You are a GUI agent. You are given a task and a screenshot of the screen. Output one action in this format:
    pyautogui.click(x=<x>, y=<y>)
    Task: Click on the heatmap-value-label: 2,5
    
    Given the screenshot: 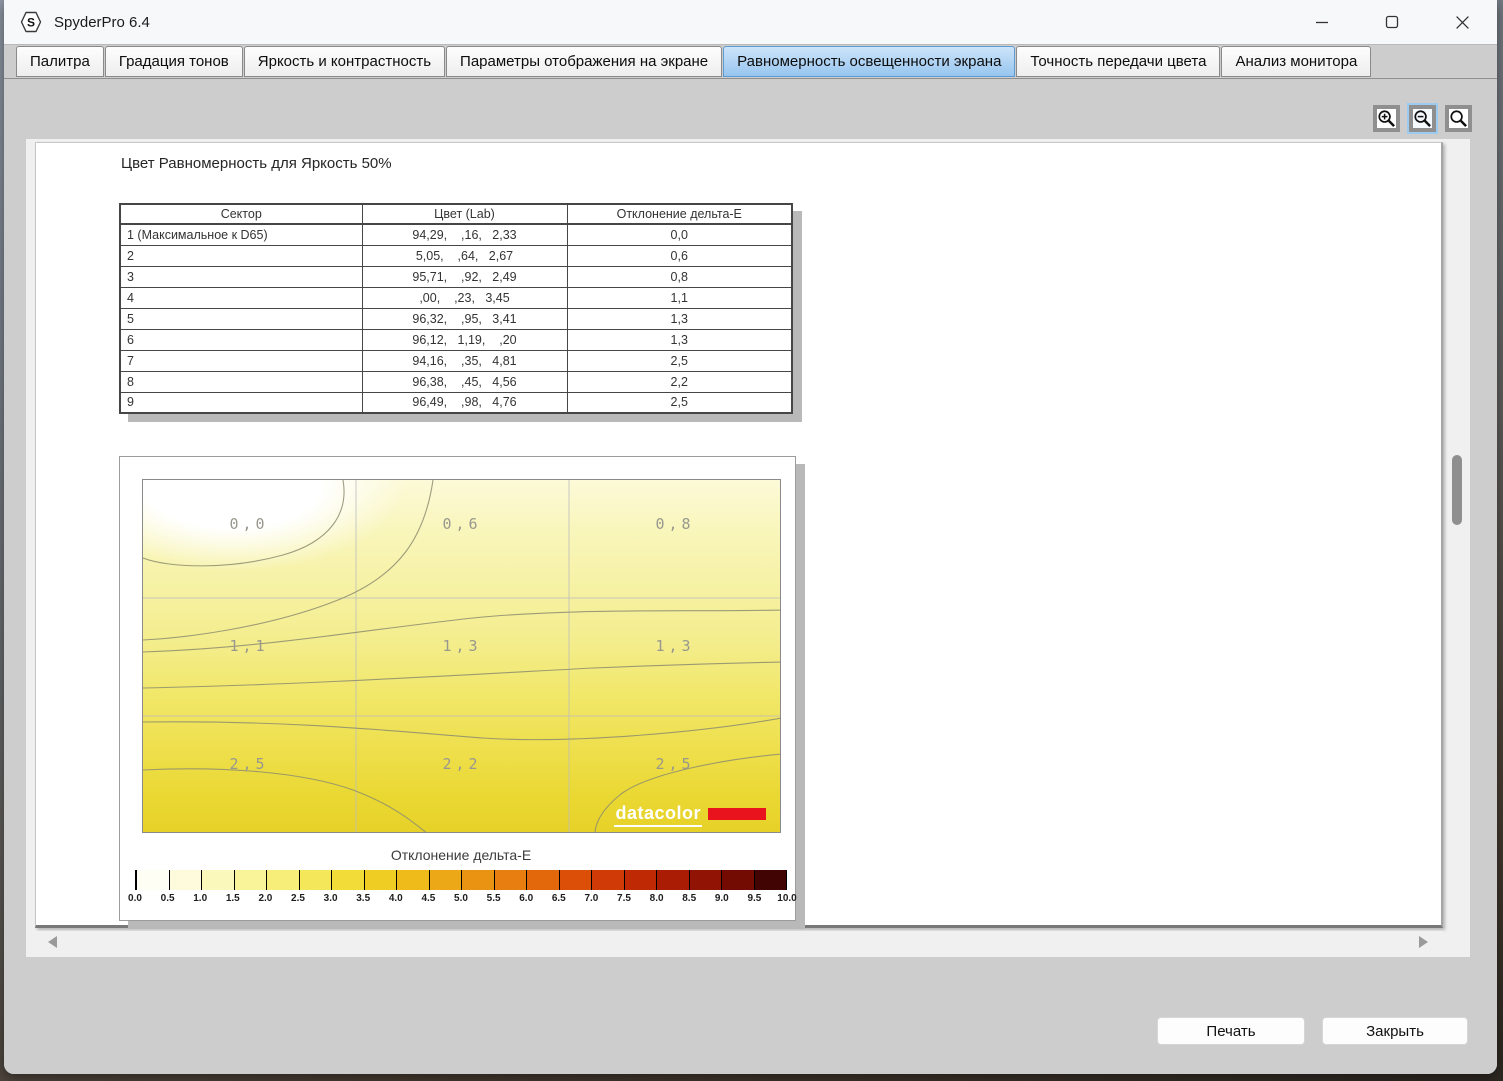 What is the action you would take?
    pyautogui.click(x=249, y=764)
    